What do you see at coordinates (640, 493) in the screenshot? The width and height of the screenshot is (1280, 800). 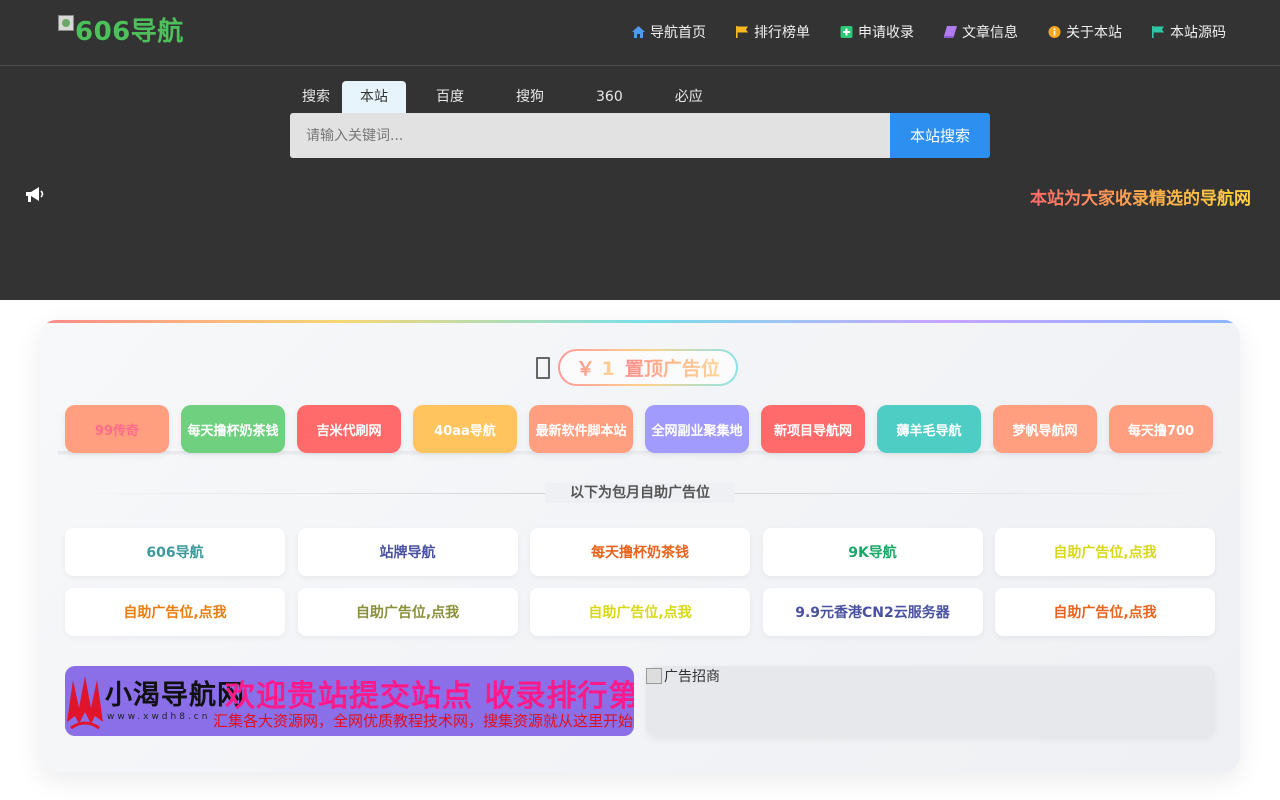 I see `section-divider-label: 以下为包月自助广告位` at bounding box center [640, 493].